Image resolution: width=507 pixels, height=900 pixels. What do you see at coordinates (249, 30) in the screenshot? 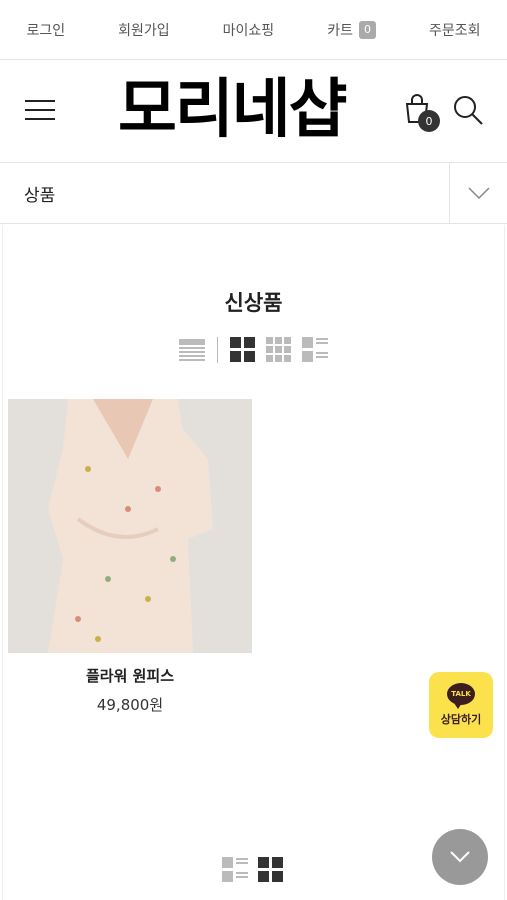
I see `myshopping-link: 마이쇼핑` at bounding box center [249, 30].